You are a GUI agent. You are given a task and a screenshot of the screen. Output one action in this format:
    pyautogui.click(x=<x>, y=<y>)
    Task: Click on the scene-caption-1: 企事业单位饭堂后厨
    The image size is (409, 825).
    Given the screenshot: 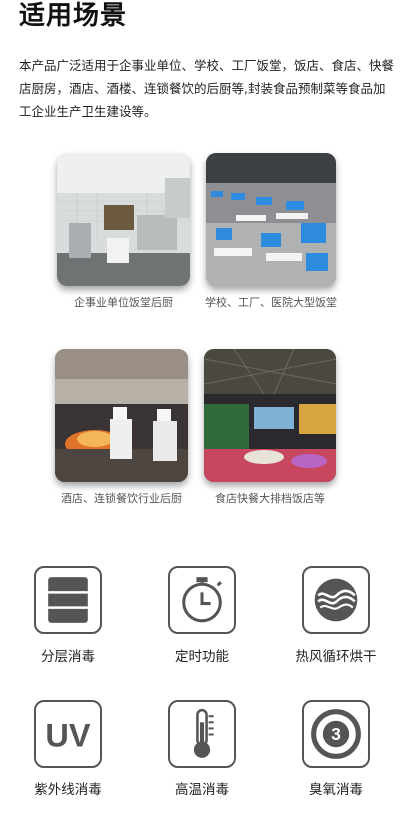 What is the action you would take?
    pyautogui.click(x=123, y=302)
    